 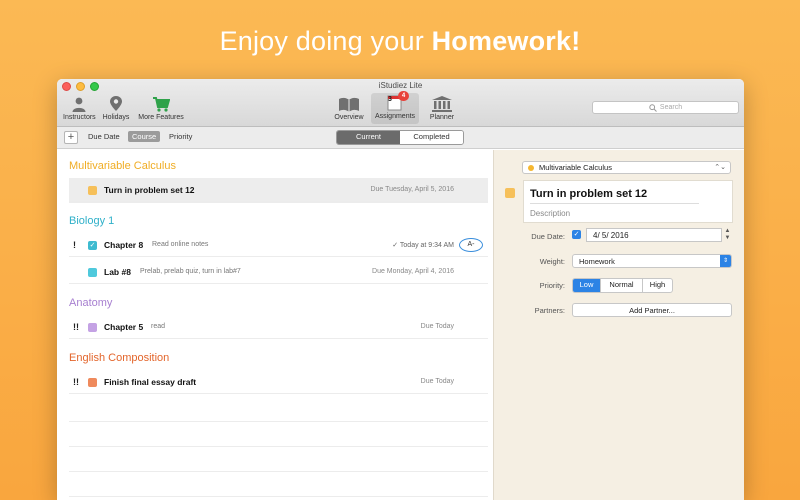 I want to click on search-placeholder: Search, so click(x=671, y=107).